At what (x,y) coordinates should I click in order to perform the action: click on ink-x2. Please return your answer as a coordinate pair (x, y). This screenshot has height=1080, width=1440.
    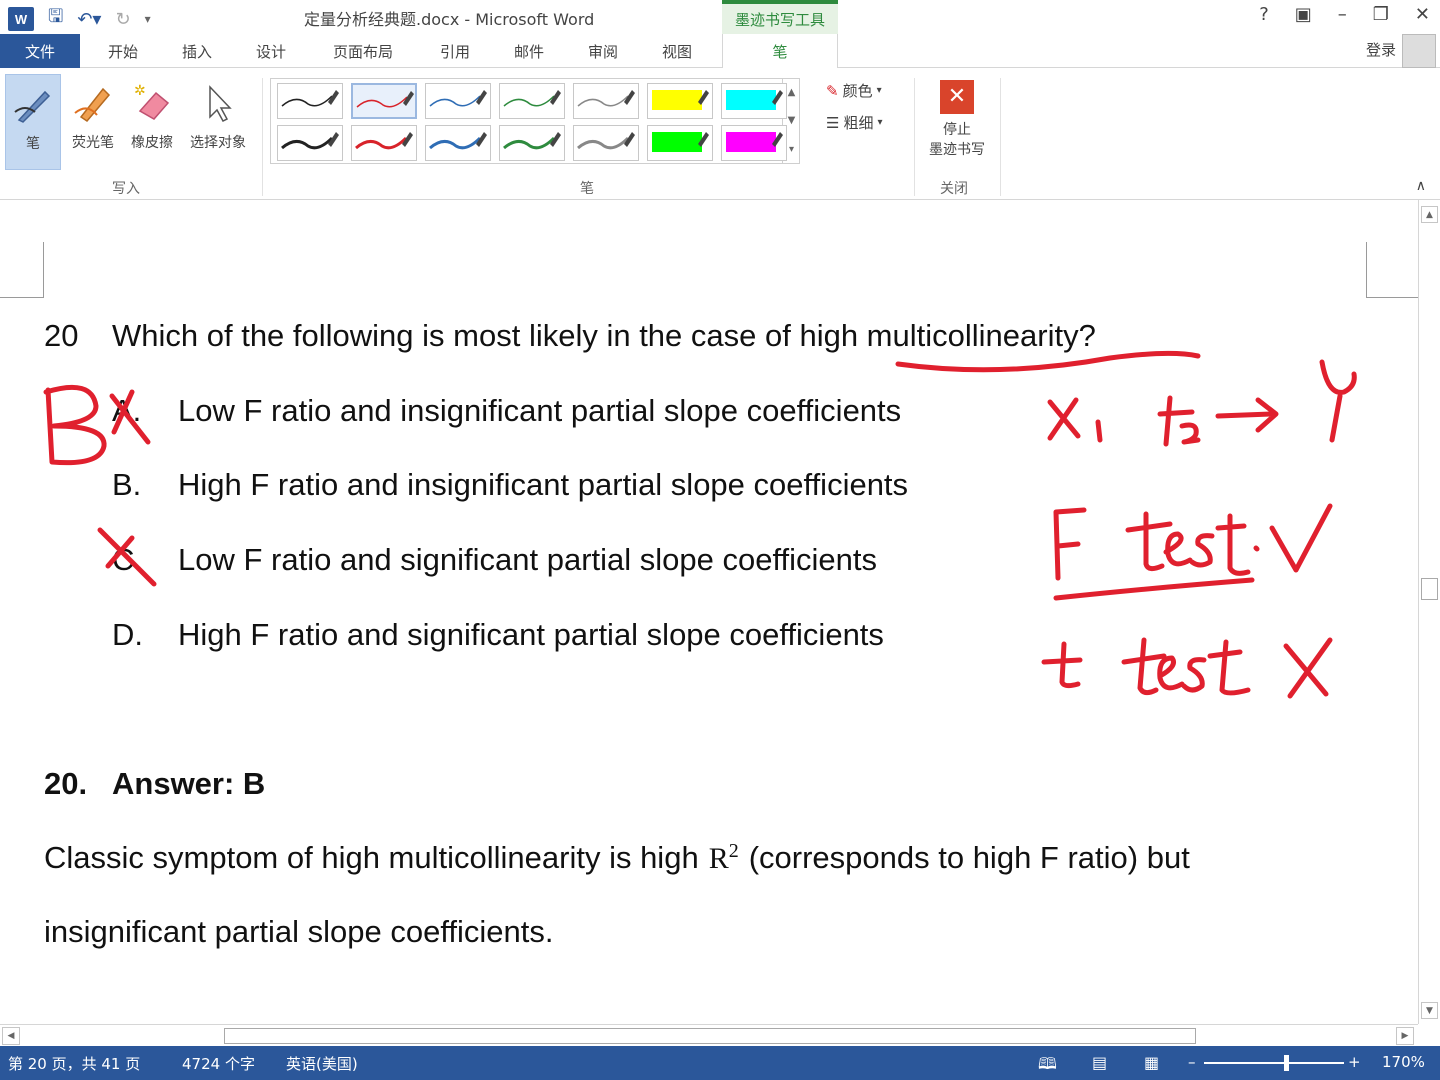
    Looking at the image, I should click on (1179, 421).